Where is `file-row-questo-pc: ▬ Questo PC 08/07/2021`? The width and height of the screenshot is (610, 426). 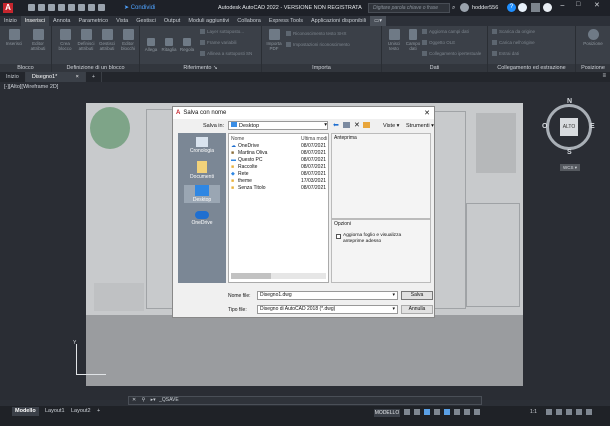
file-row-questo-pc: ▬ Questo PC 08/07/2021 is located at coordinates (278, 160).